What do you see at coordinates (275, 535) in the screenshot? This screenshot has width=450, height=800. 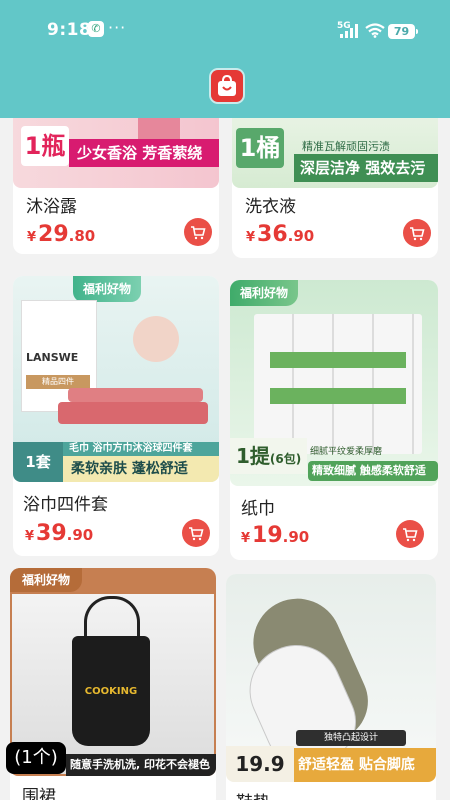 I see `product-price: ¥19.90` at bounding box center [275, 535].